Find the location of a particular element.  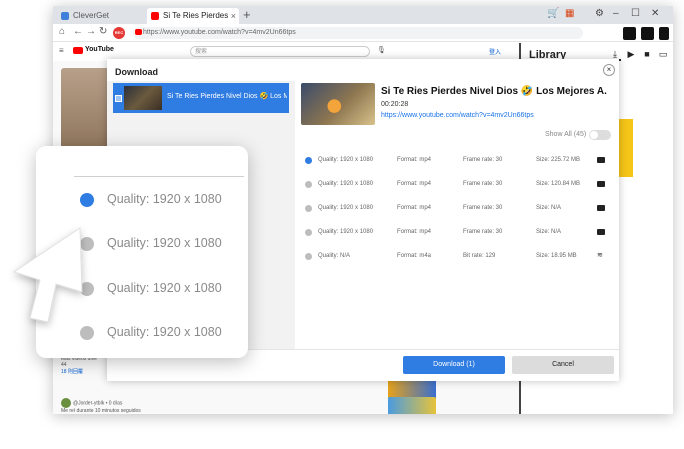

format-cell: Format: m4a is located at coordinates (414, 256).